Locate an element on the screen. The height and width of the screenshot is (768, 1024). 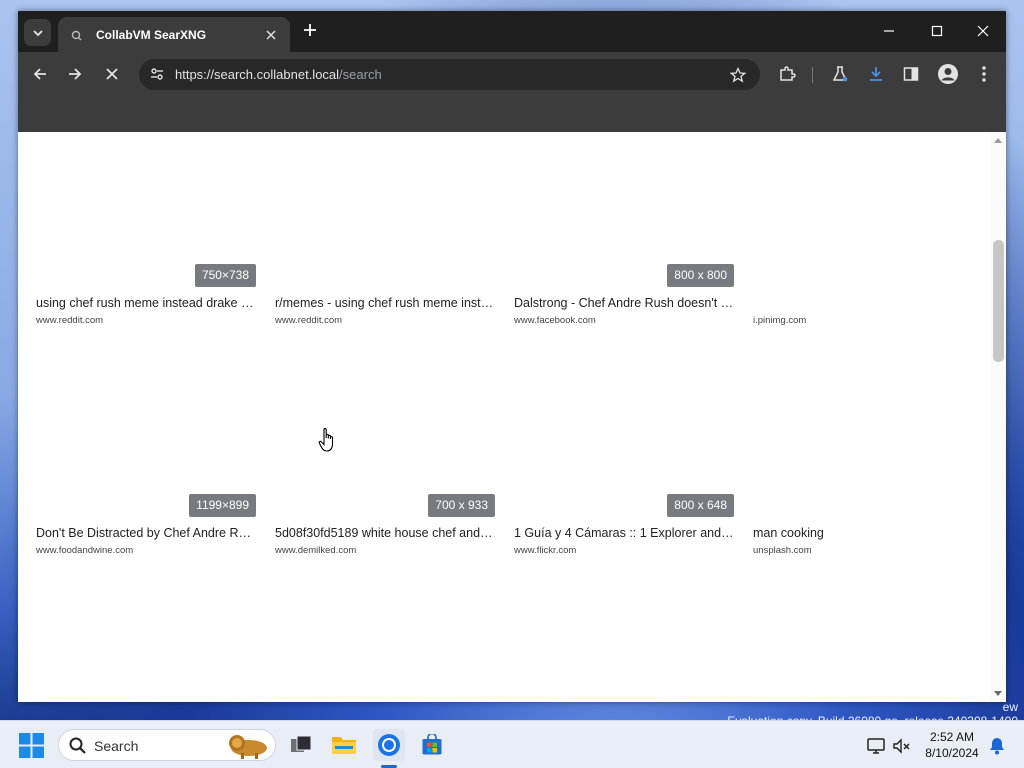
page-scrollbar is located at coordinates (998, 417).